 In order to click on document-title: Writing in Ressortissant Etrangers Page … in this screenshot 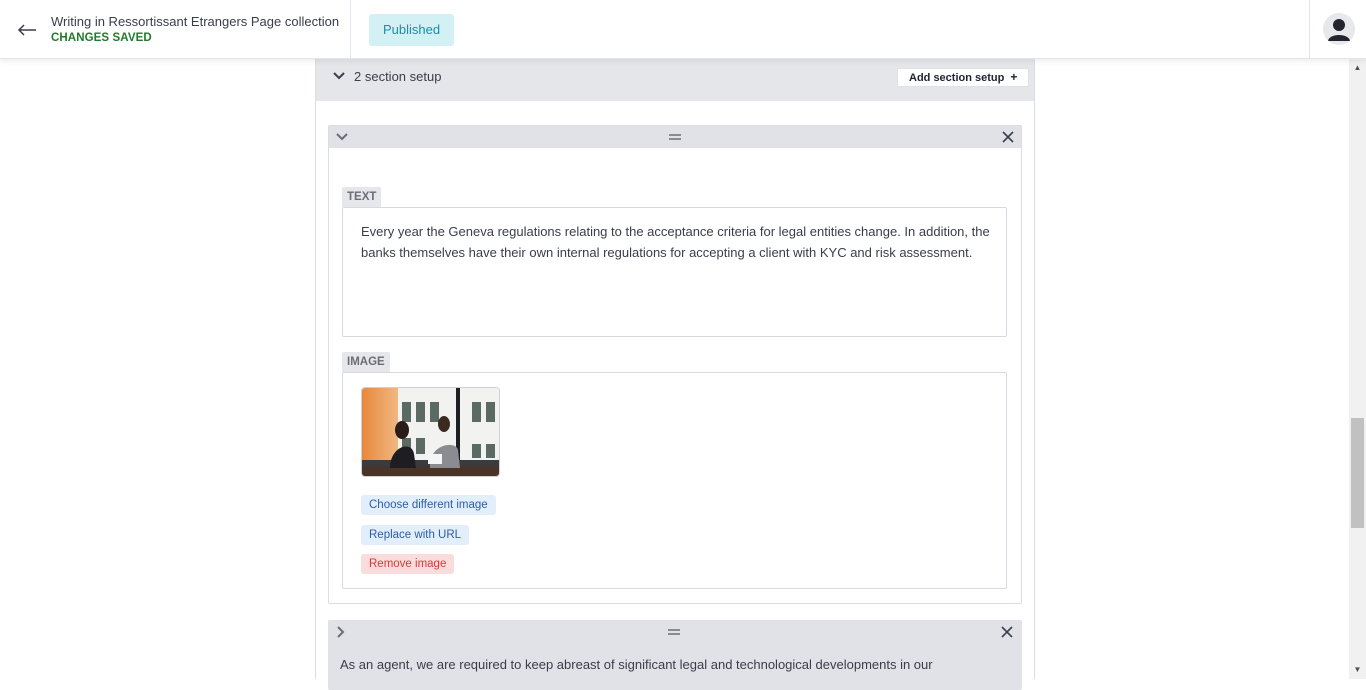, I will do `click(195, 21)`.